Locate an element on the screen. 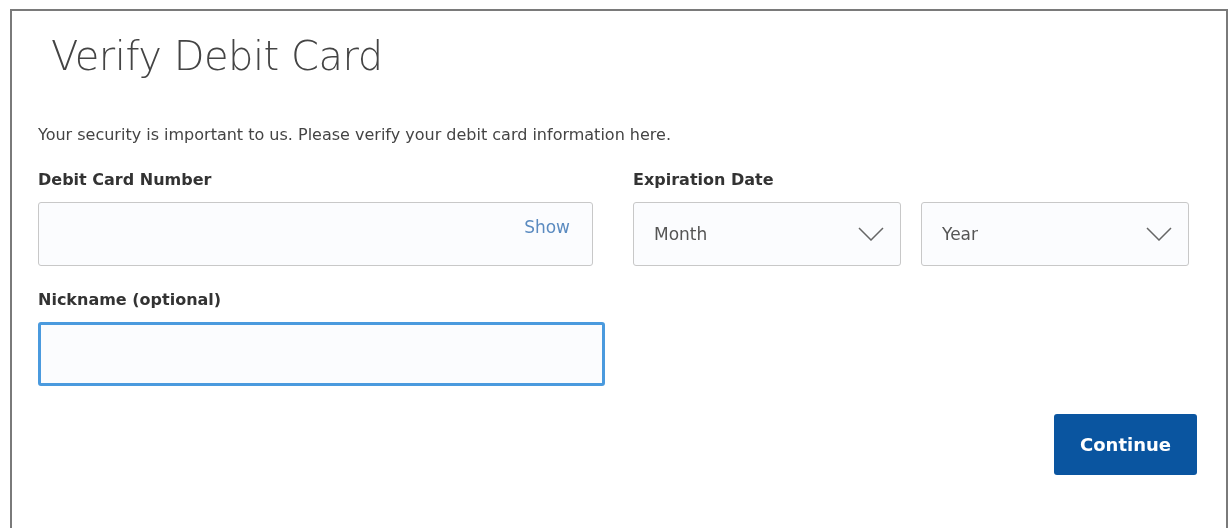  description-text: Your security is important to us. Please verify your debit card information here. is located at coordinates (355, 134).